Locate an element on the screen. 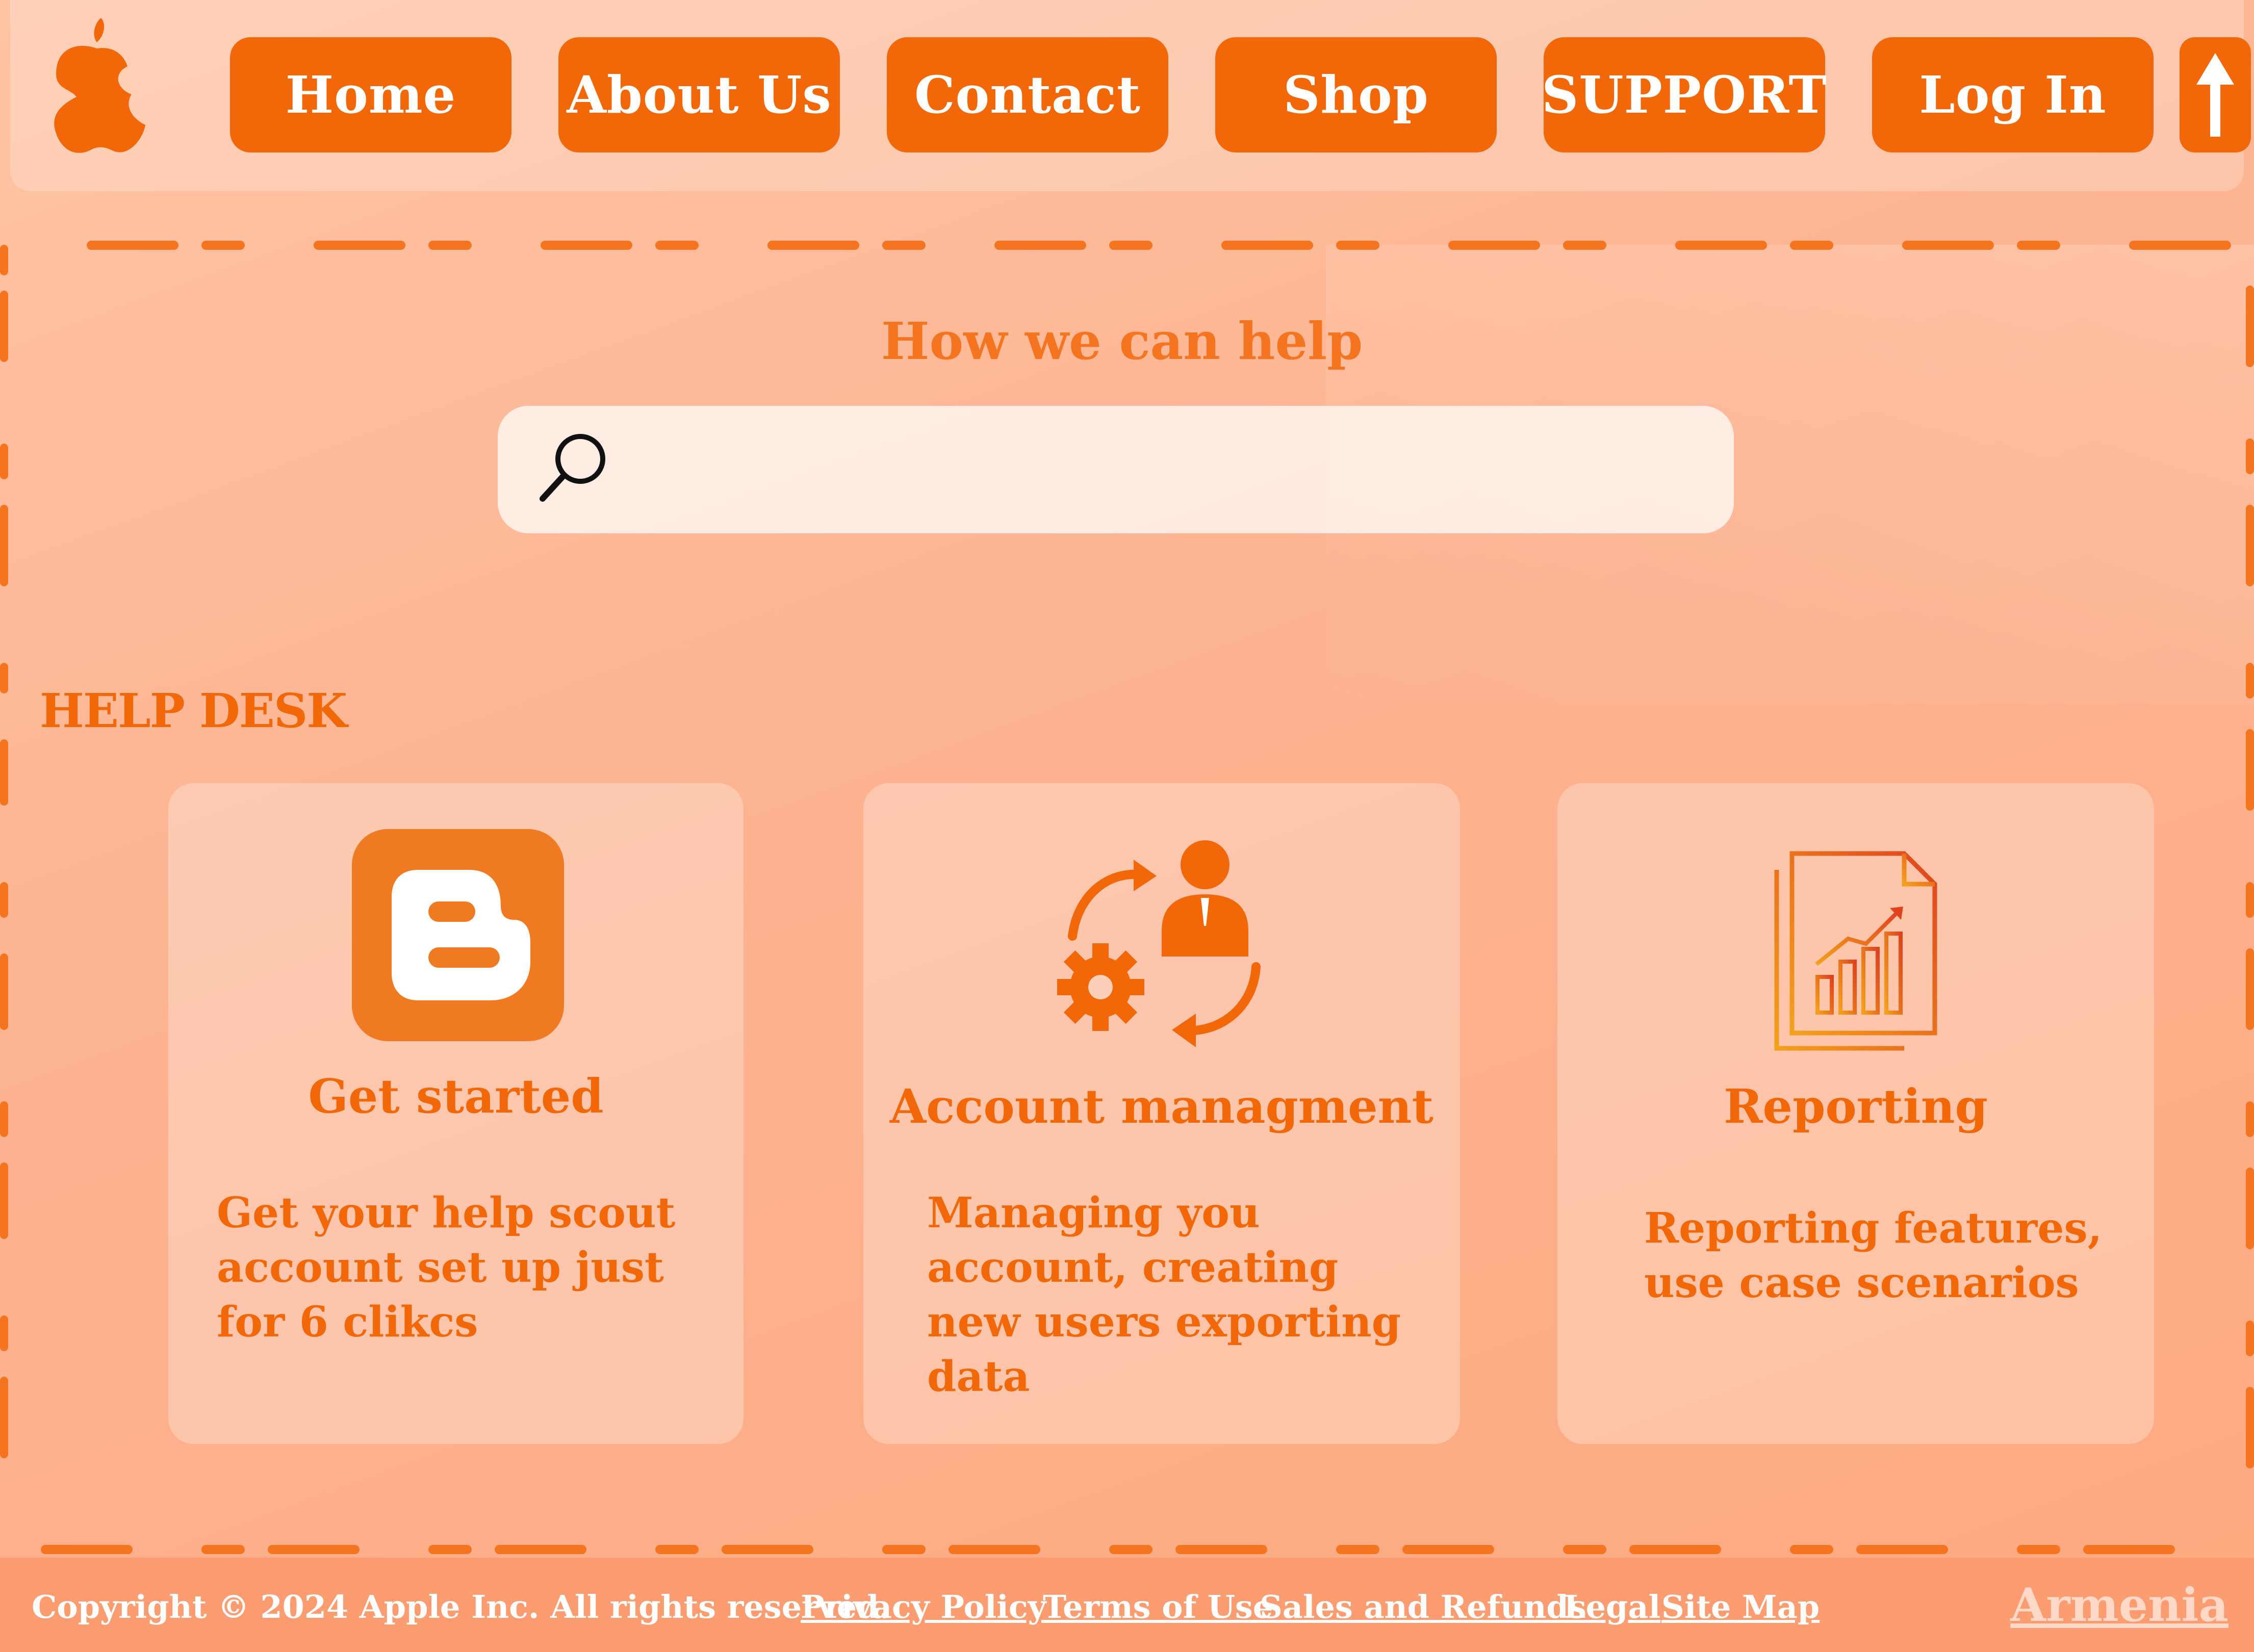  search-input is located at coordinates (1166, 470).